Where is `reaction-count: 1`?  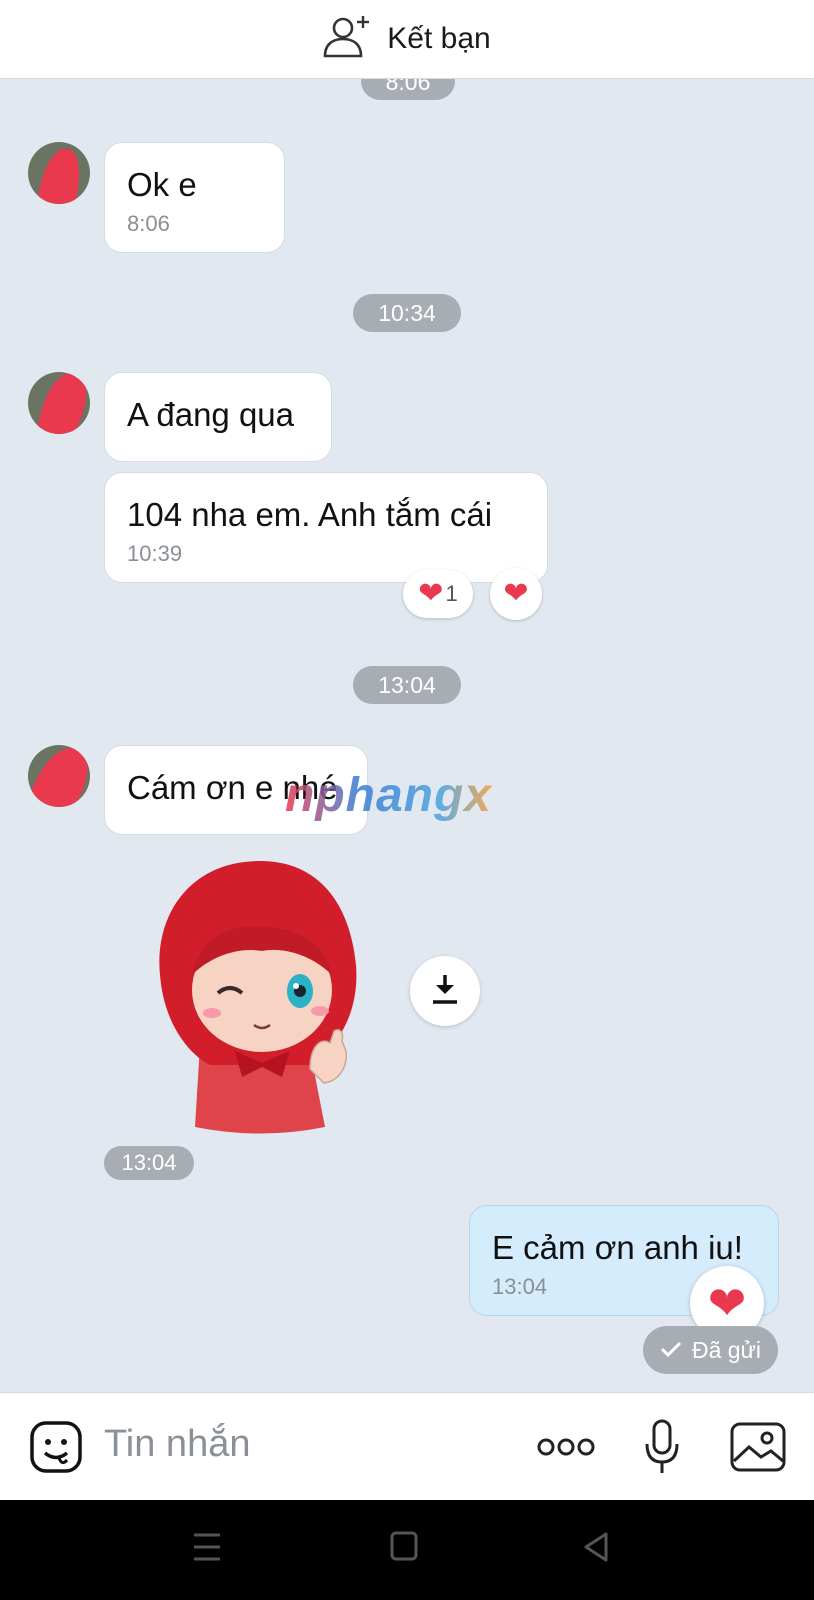 reaction-count: 1 is located at coordinates (451, 593).